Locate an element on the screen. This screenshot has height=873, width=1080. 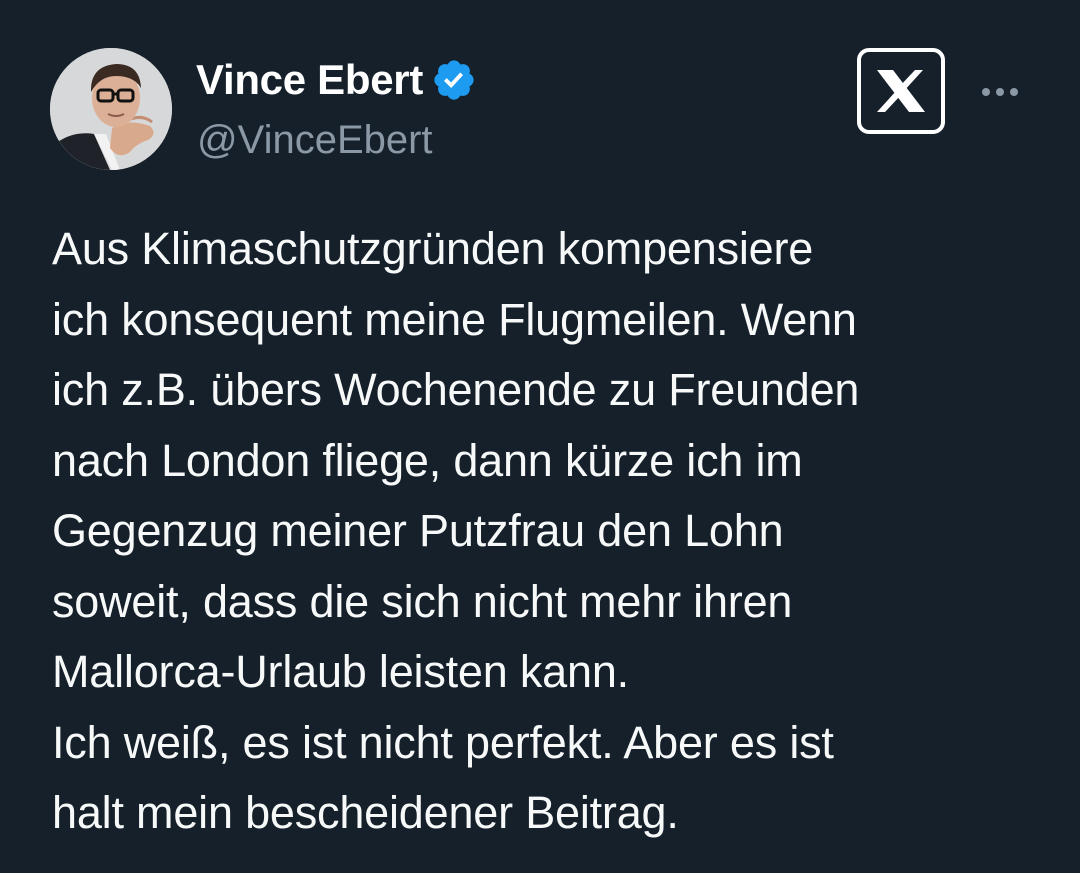
verified-badge-icon is located at coordinates (454, 80).